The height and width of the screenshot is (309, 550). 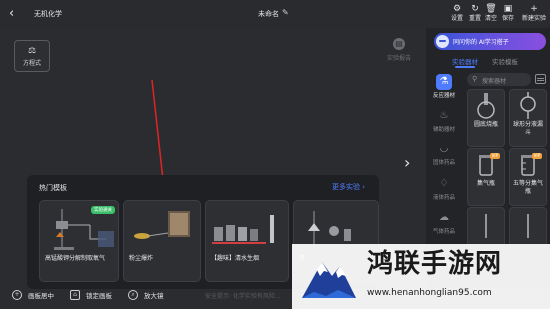 What do you see at coordinates (505, 61) in the screenshot?
I see `tab-templates: 实验模板` at bounding box center [505, 61].